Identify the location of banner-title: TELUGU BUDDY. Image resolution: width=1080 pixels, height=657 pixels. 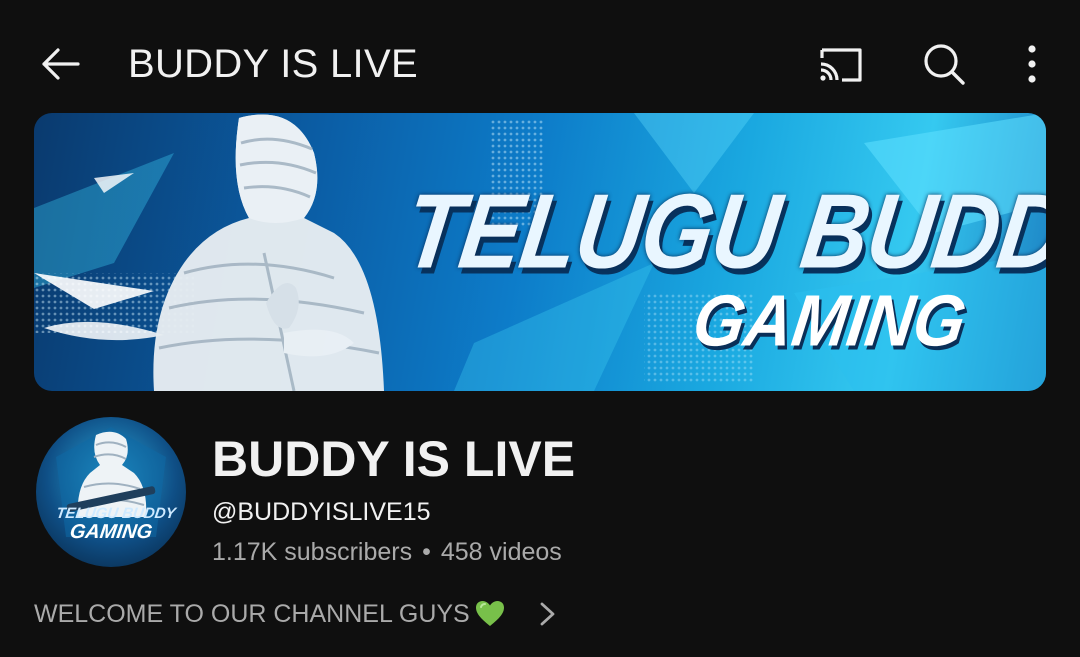
(721, 232).